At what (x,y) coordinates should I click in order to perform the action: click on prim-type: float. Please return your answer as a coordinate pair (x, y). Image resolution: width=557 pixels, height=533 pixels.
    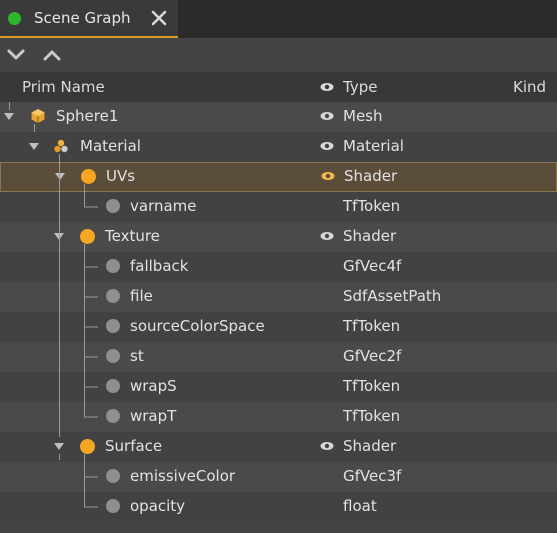
    Looking at the image, I should click on (360, 506).